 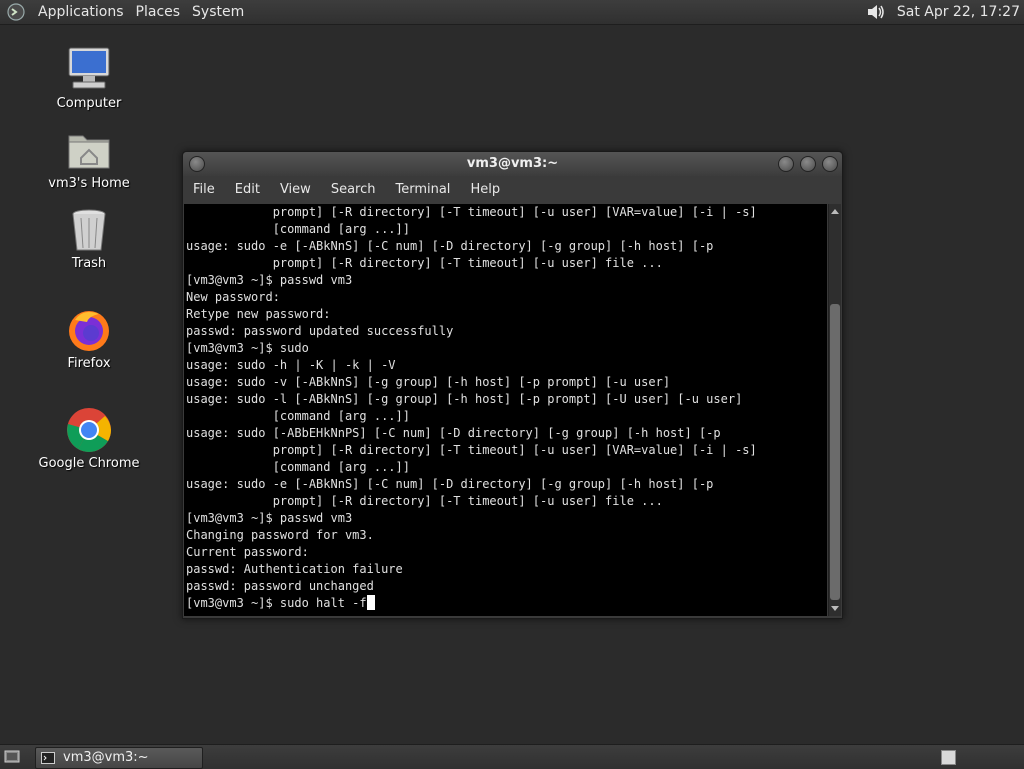 I want to click on distro-logo-icon, so click(x=16, y=12).